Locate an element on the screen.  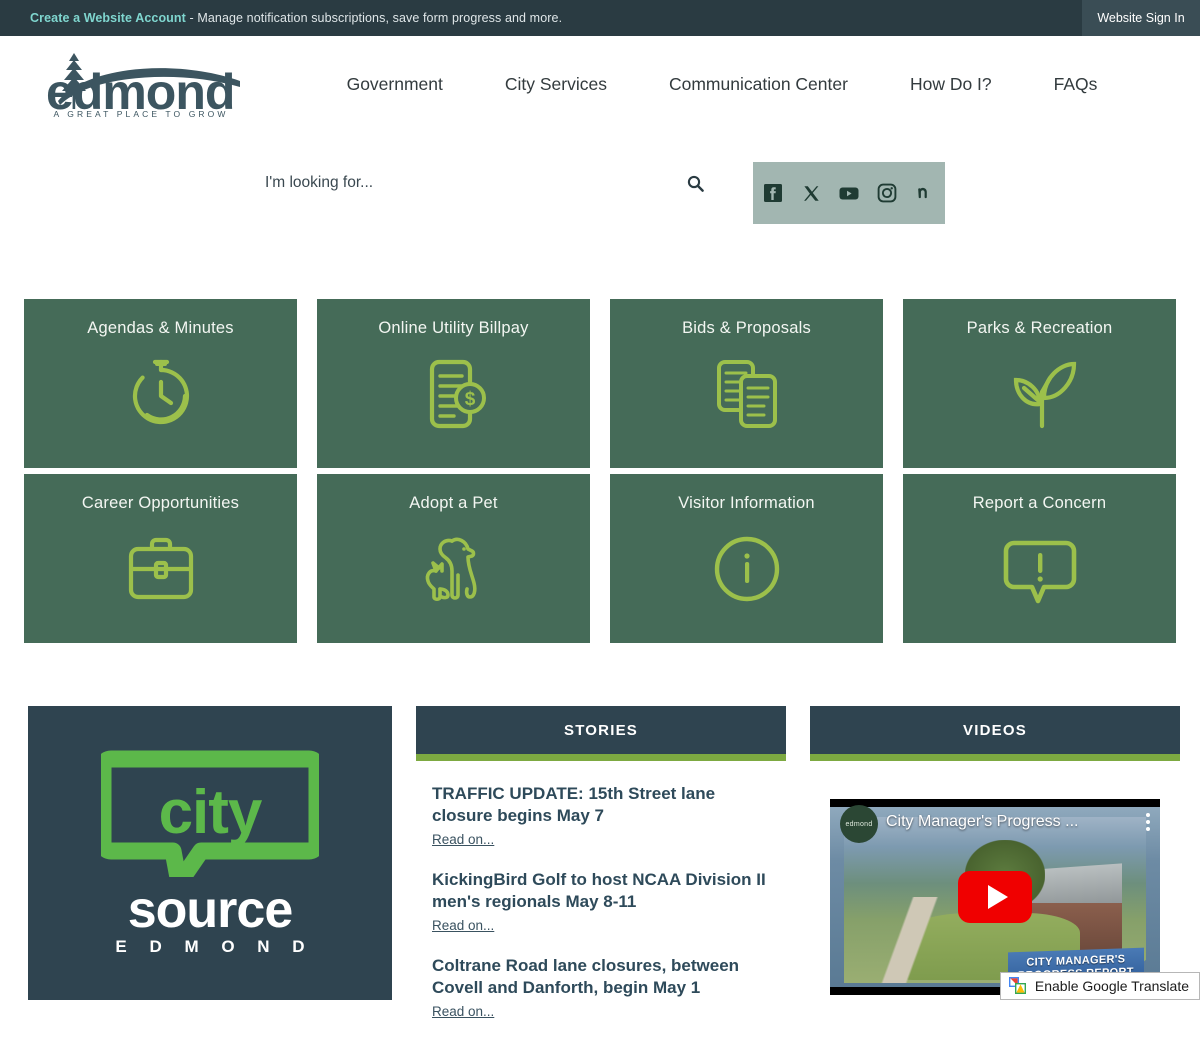
youtube-icon is located at coordinates (849, 193).